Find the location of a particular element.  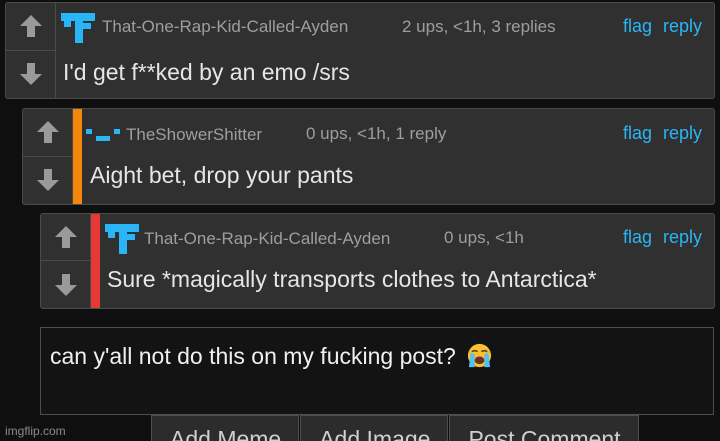

comment-text: Aight bet, drop your pants is located at coordinates (222, 175).